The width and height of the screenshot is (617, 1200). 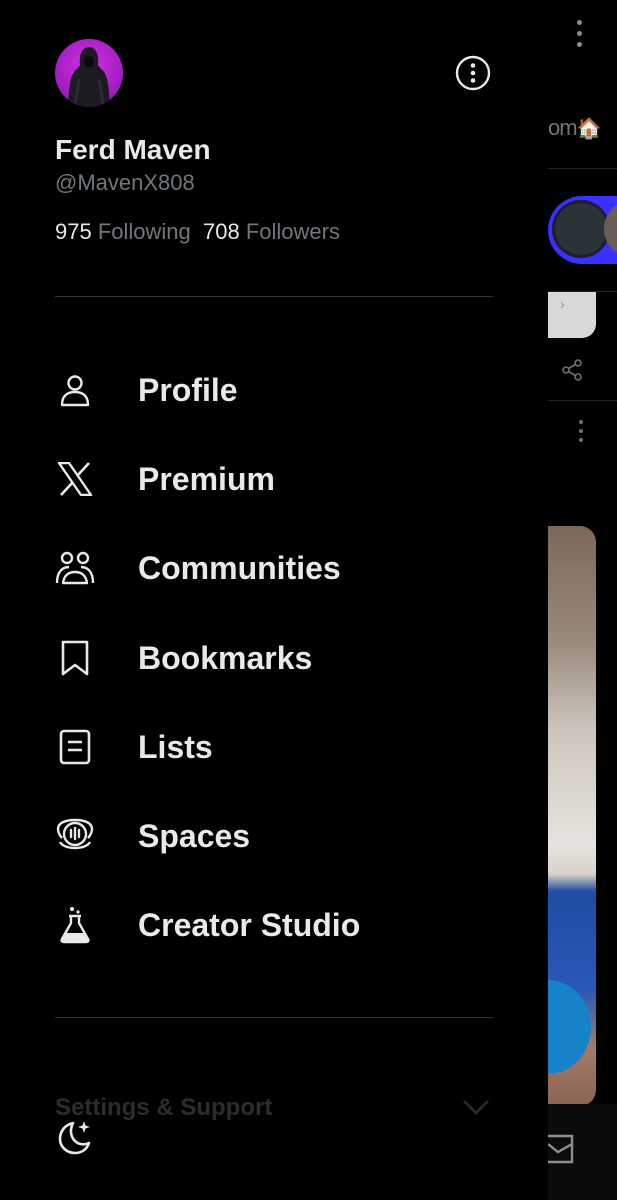 What do you see at coordinates (274, 836) in the screenshot?
I see `menu-item-spaces: Spaces` at bounding box center [274, 836].